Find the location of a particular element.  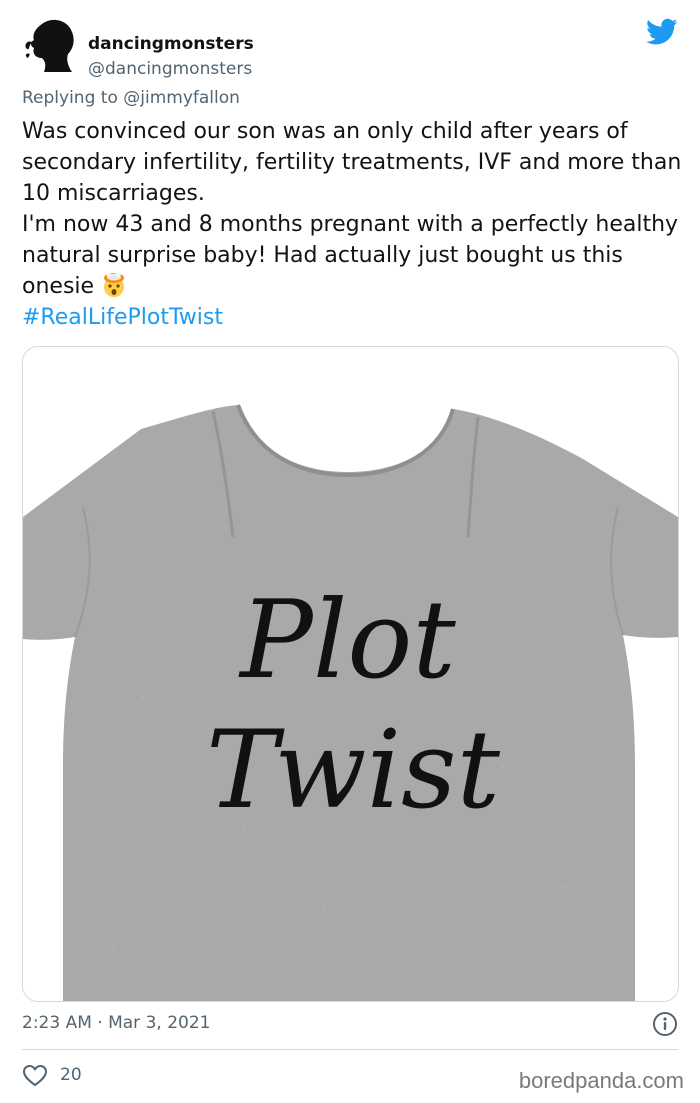

silhouette-avatar-icon is located at coordinates (50, 44).